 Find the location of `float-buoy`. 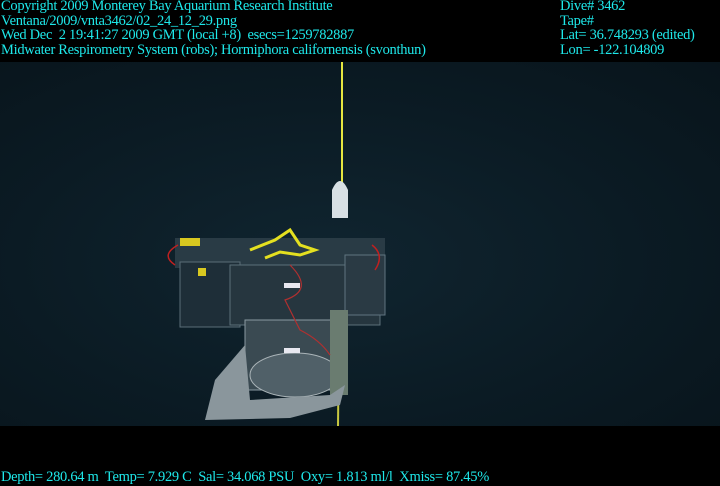

float-buoy is located at coordinates (340, 199).